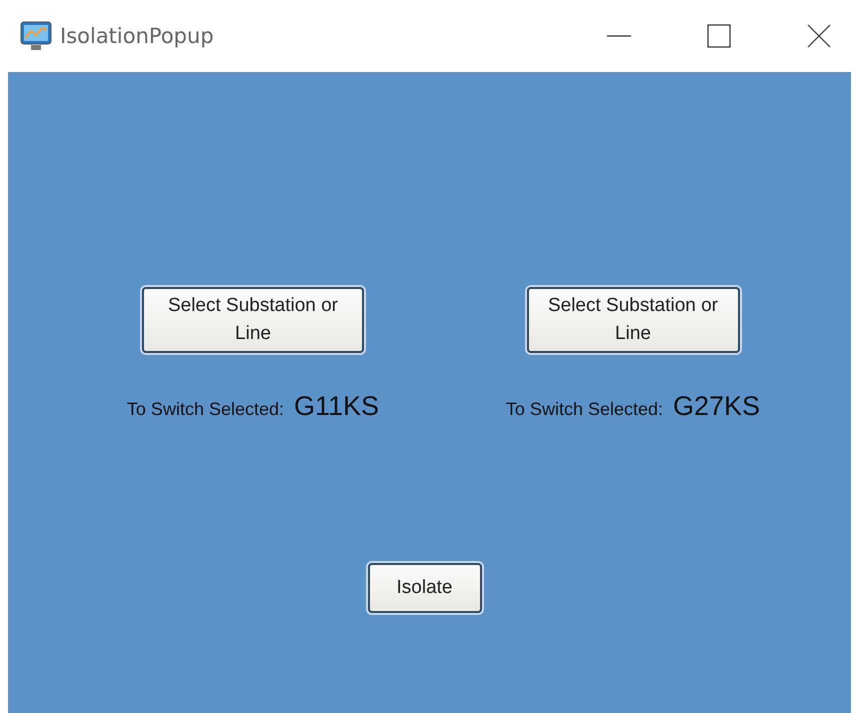 This screenshot has width=859, height=713. What do you see at coordinates (137, 36) in the screenshot?
I see `window-title: IsolationPopup` at bounding box center [137, 36].